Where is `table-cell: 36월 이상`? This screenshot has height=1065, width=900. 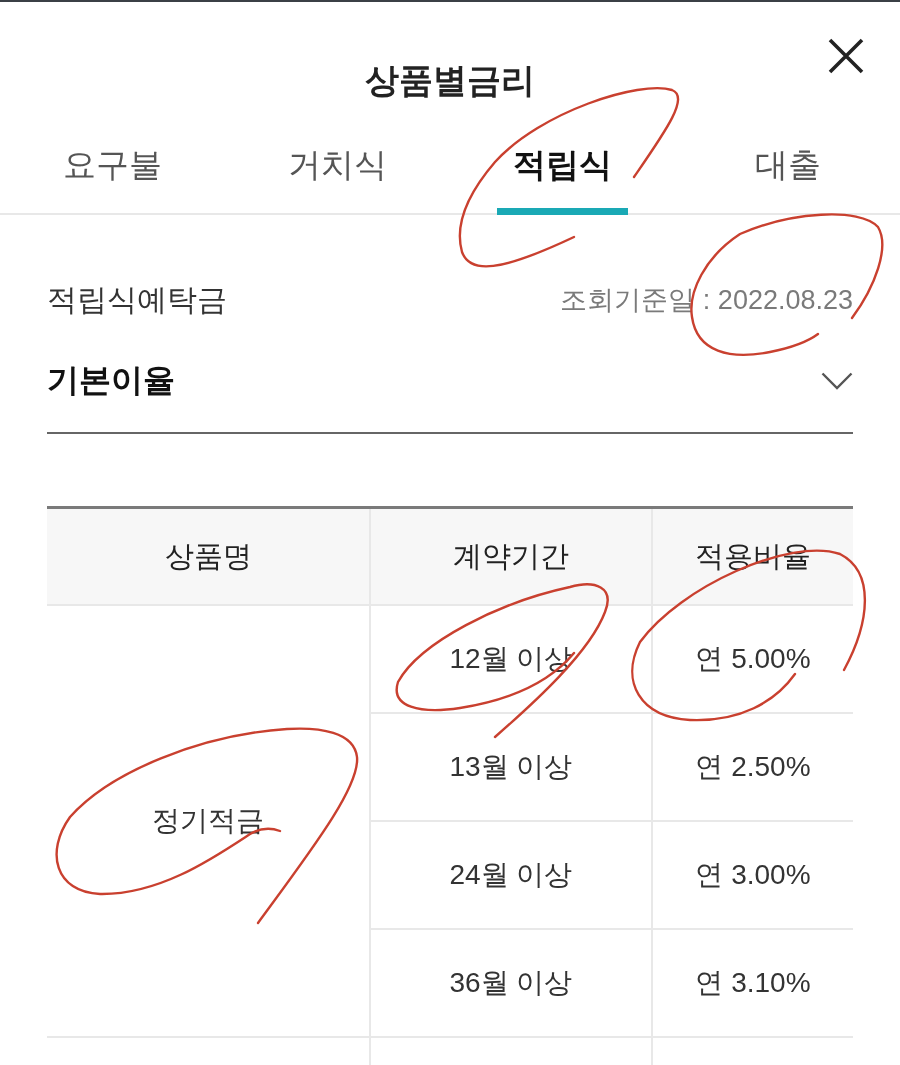 table-cell: 36월 이상 is located at coordinates (510, 982).